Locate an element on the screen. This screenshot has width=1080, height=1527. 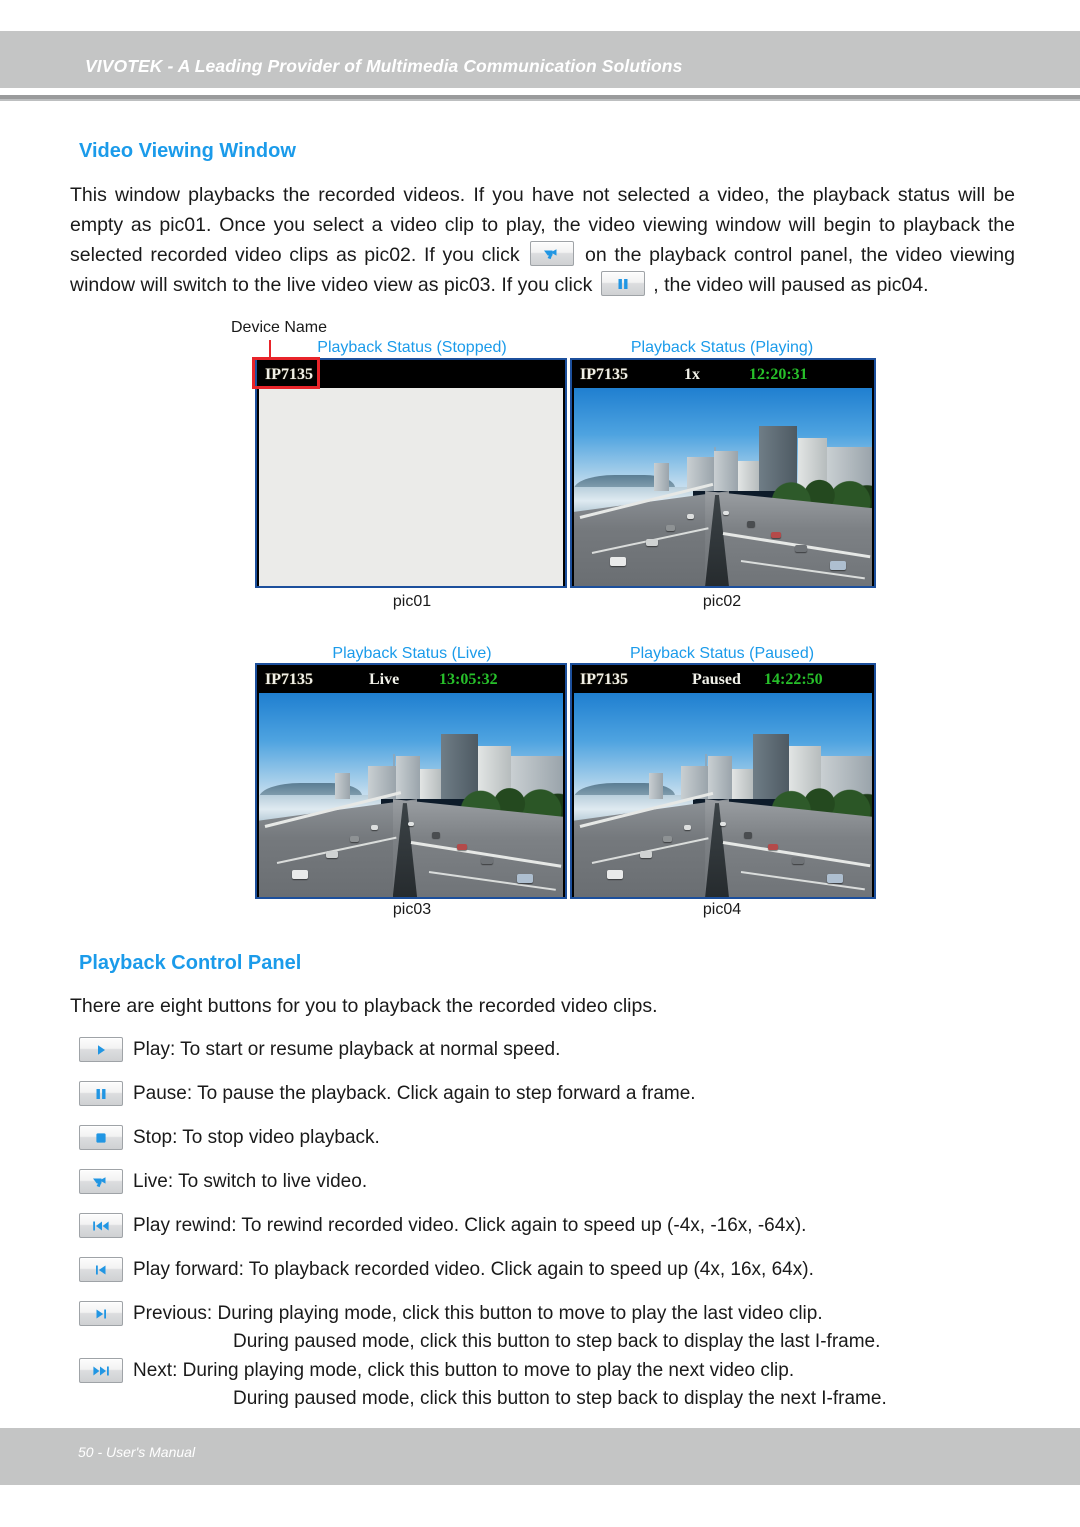
caption-pic02: pic02 is located at coordinates (722, 601).